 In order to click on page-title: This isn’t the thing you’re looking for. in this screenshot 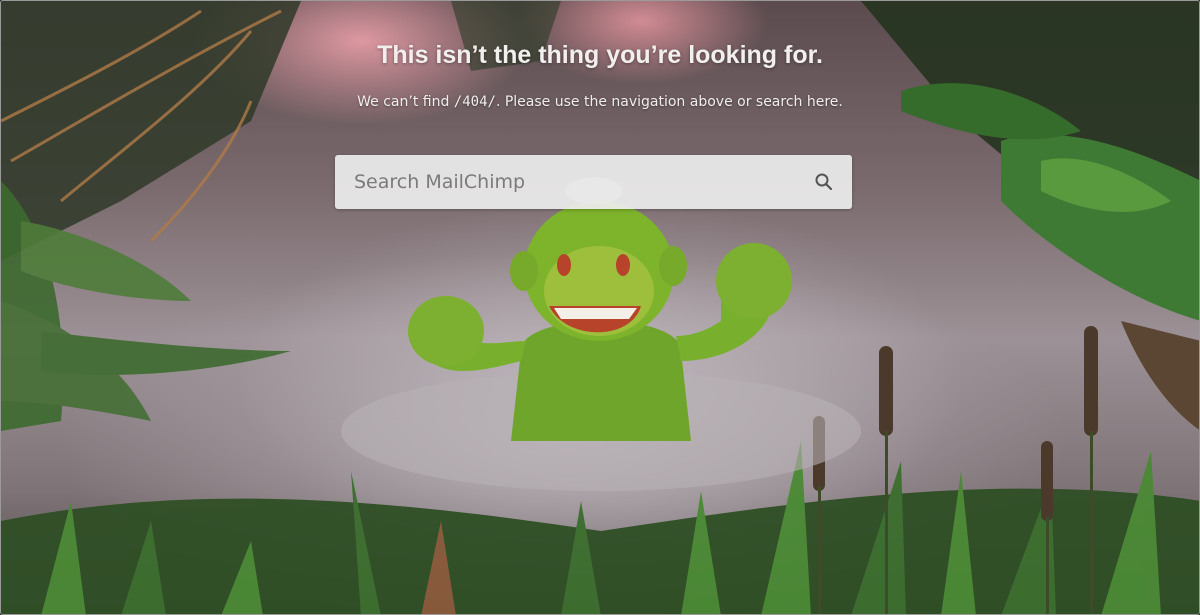, I will do `click(600, 55)`.